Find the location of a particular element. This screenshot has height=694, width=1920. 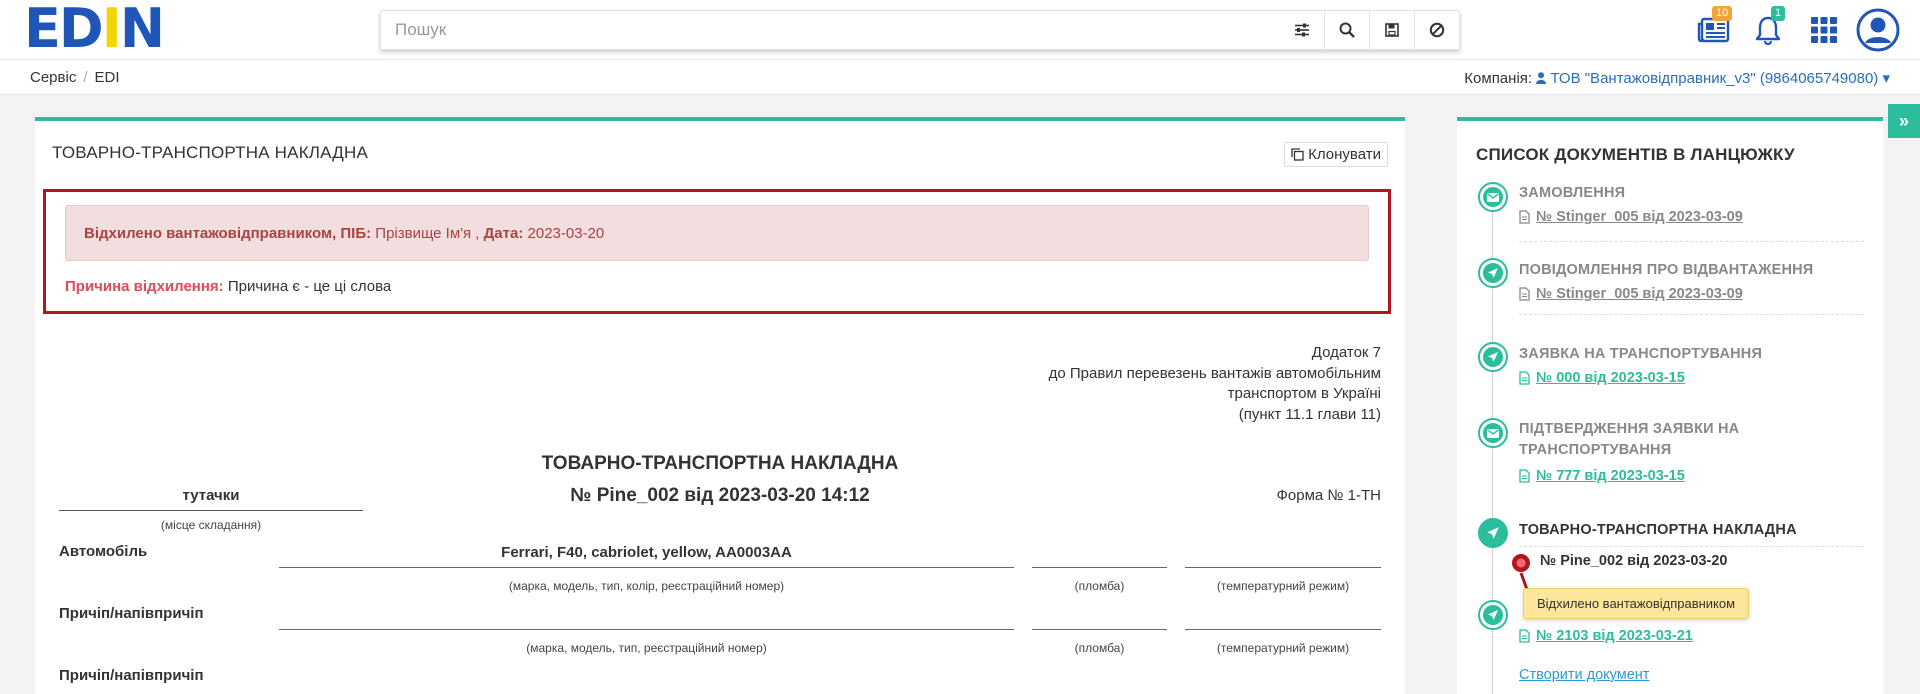

trailer-seal-caption: (пломба) is located at coordinates (1099, 648).